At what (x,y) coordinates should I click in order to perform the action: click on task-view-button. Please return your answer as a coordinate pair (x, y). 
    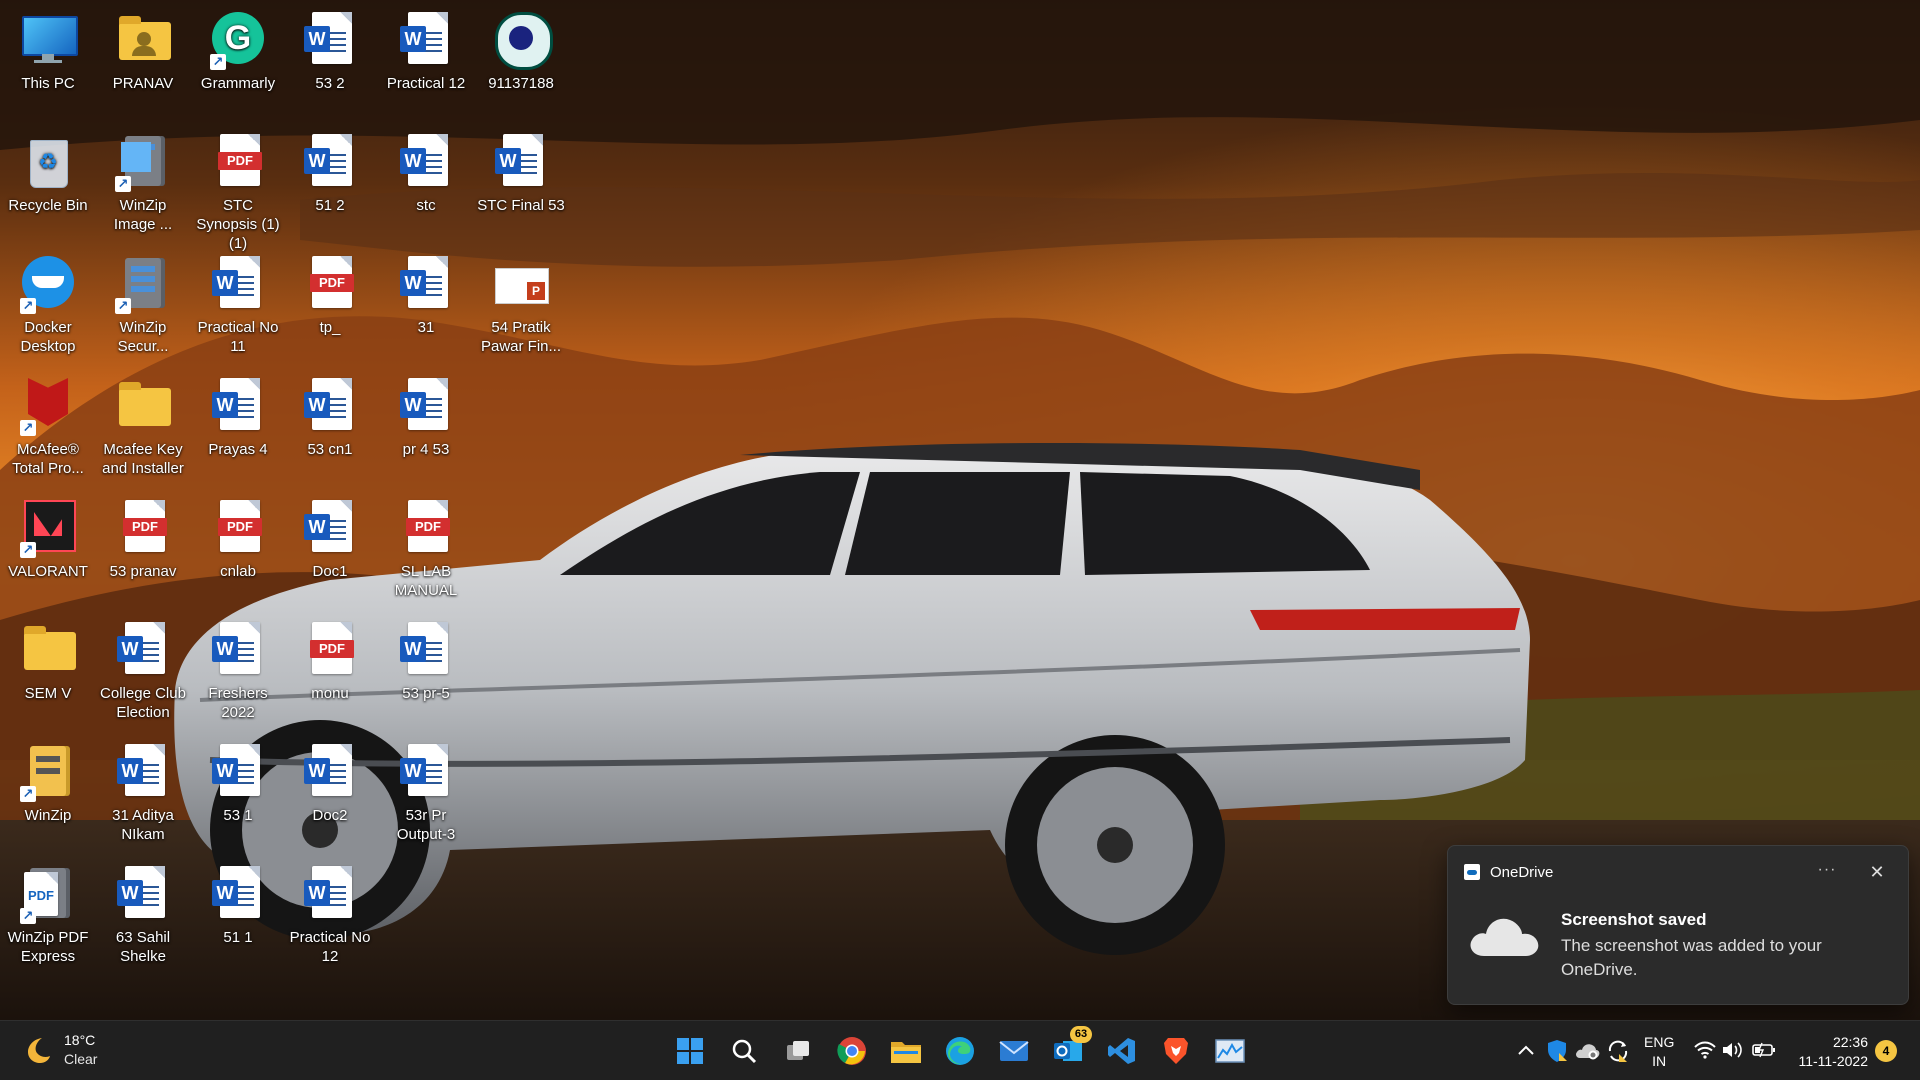
    Looking at the image, I should click on (798, 1051).